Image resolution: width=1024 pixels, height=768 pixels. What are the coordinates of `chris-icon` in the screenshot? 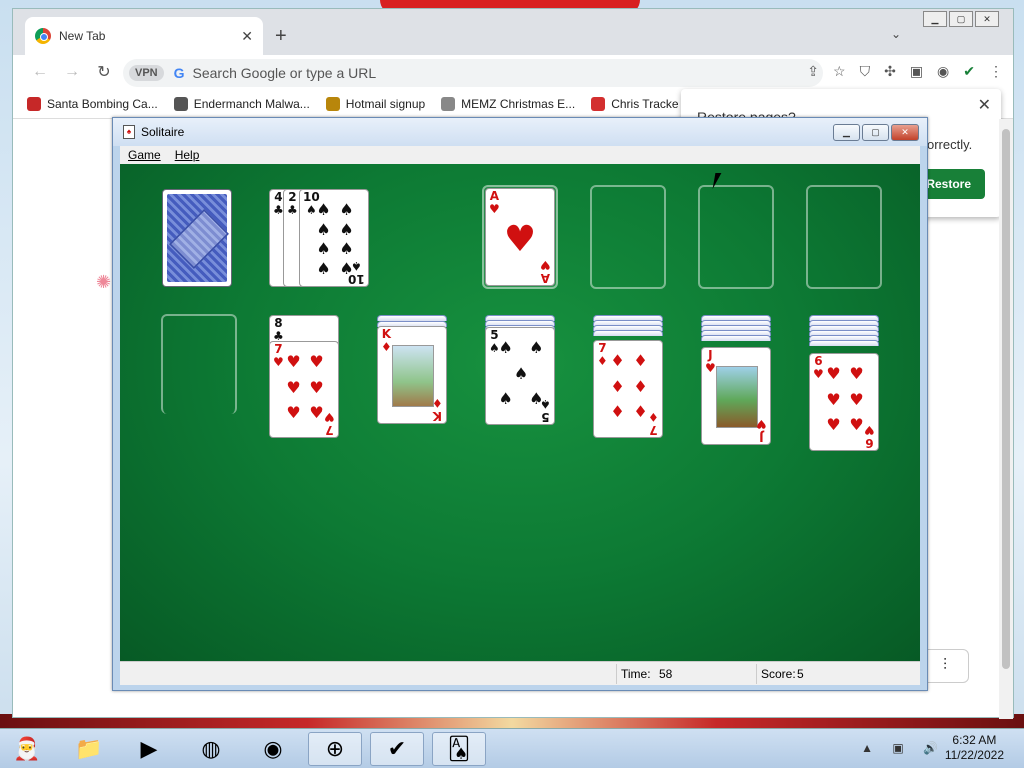 It's located at (598, 103).